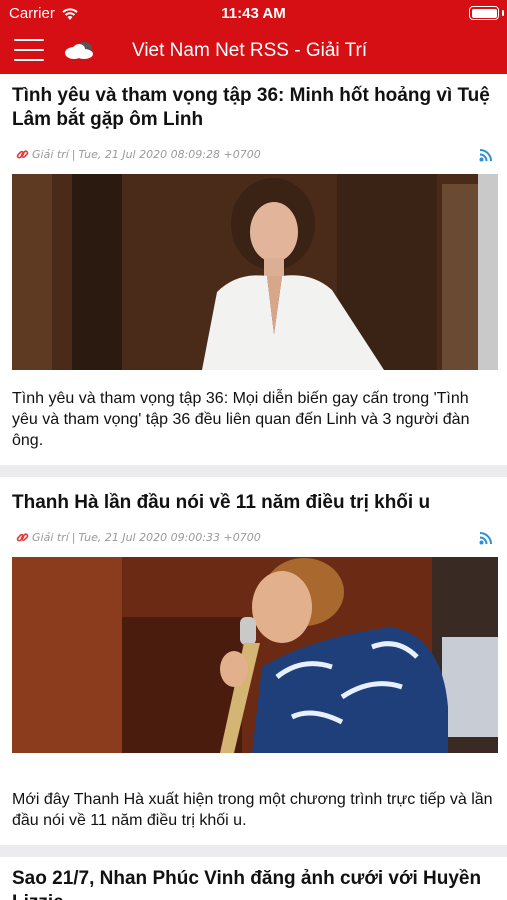 The width and height of the screenshot is (507, 900). Describe the element at coordinates (503, 13) in the screenshot. I see `battery-tip` at that location.